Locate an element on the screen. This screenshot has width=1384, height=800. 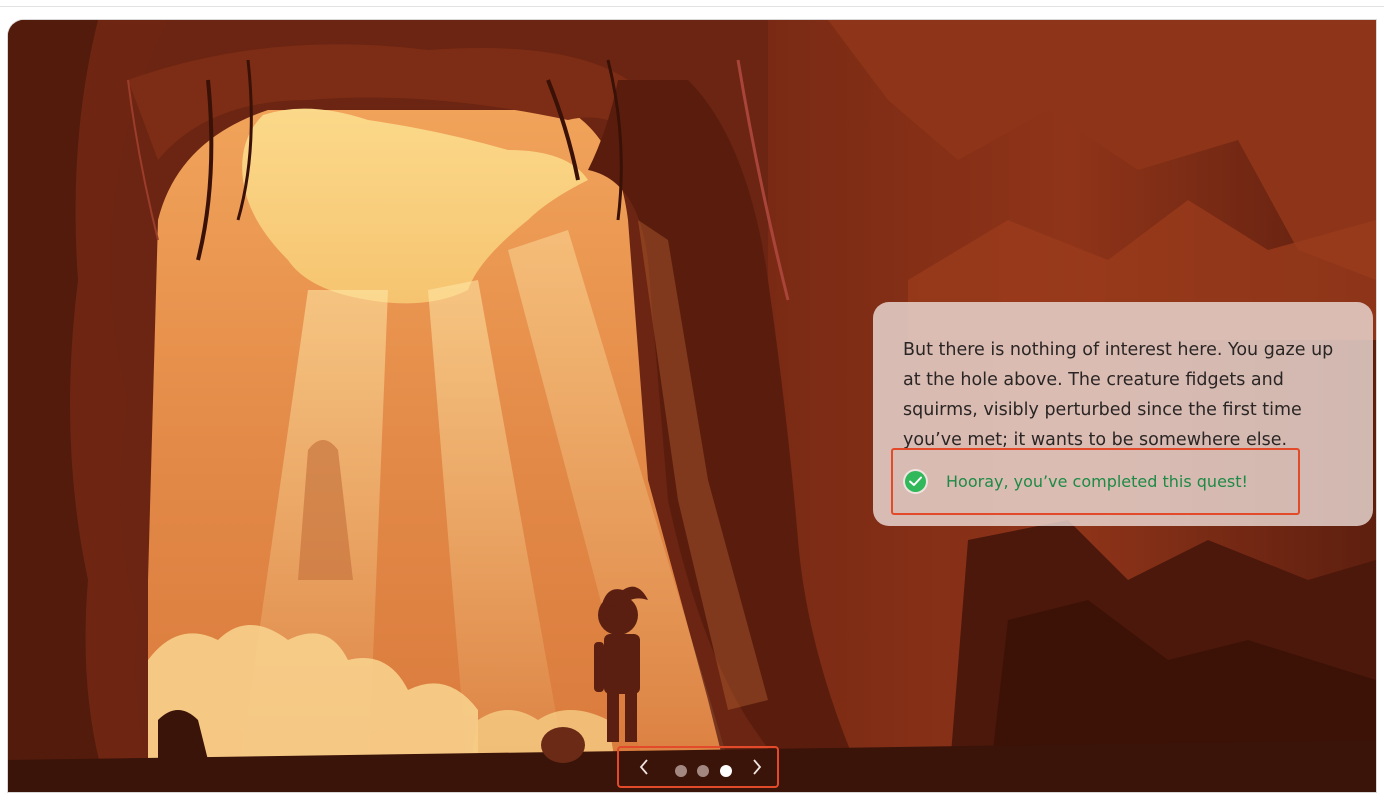
chevron-right-icon is located at coordinates (757, 767).